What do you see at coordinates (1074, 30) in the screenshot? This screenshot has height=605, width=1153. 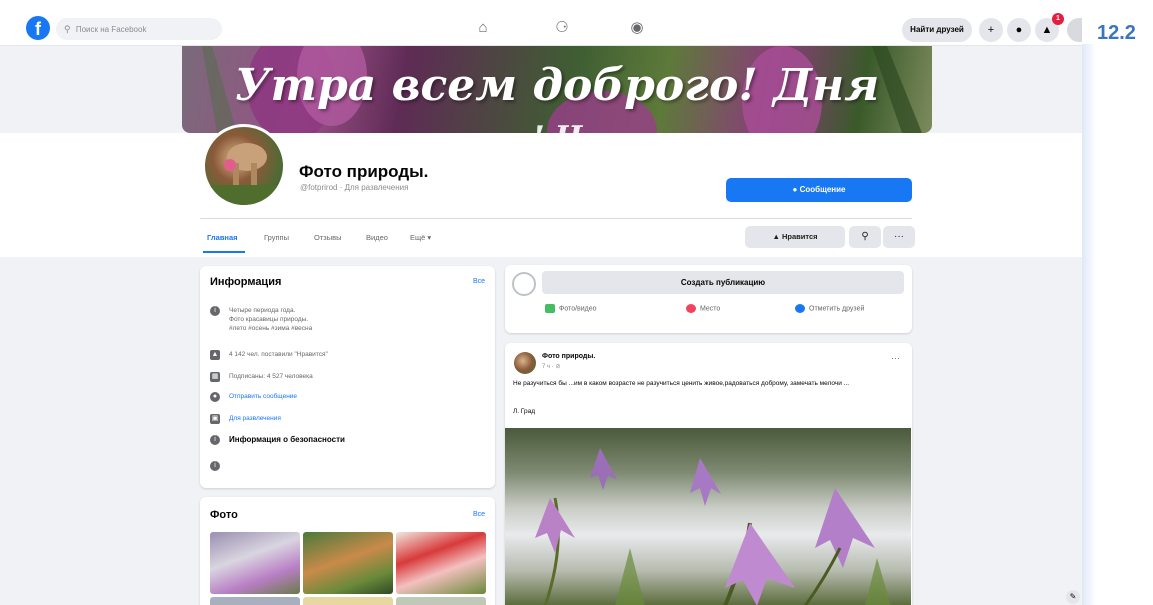 I see `account-avatar` at bounding box center [1074, 30].